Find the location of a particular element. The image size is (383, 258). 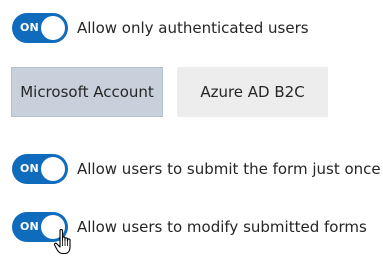

submit-once-label: Allow users to submit the form just once is located at coordinates (229, 169).